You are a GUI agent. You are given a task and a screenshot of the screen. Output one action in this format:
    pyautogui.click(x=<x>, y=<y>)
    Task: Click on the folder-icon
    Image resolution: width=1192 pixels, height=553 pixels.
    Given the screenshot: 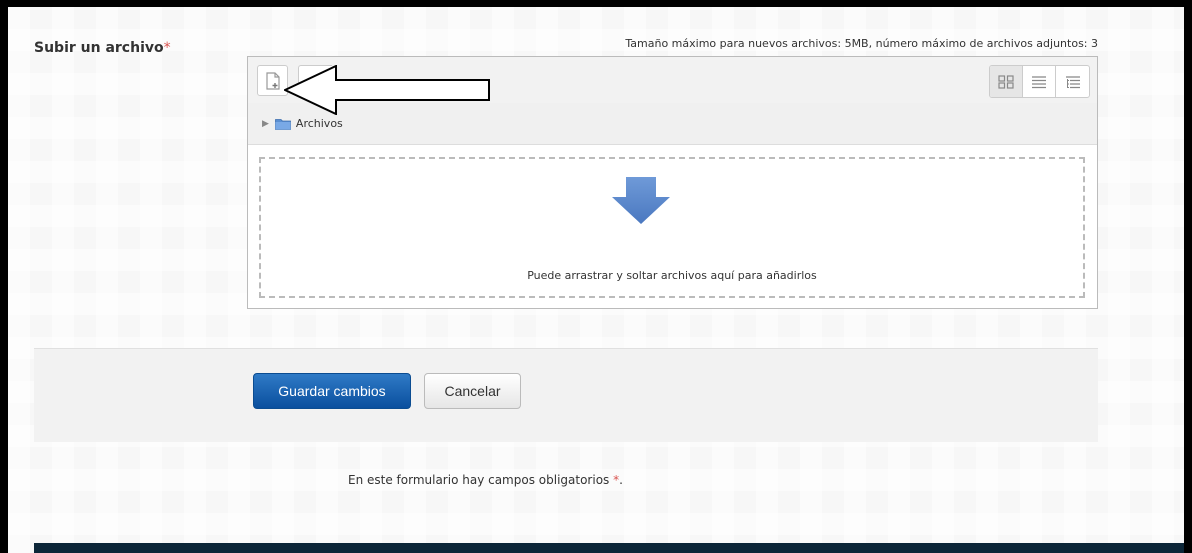 What is the action you would take?
    pyautogui.click(x=283, y=124)
    